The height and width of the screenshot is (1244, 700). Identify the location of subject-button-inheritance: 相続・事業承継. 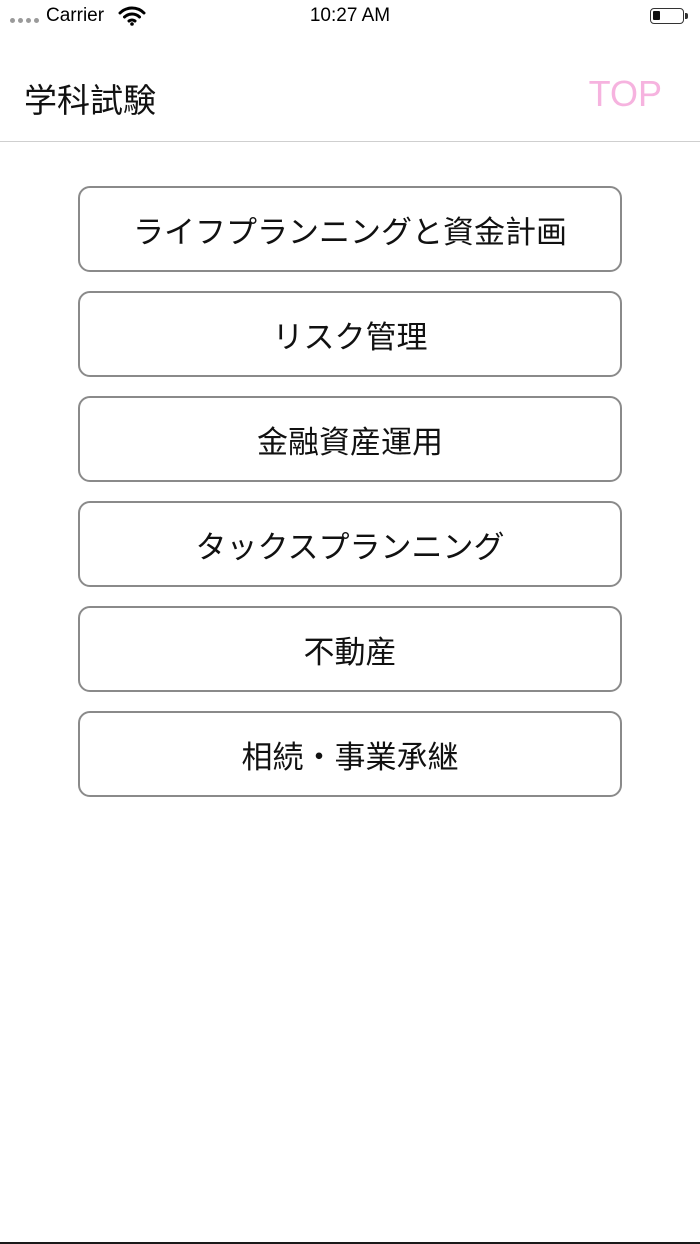
(350, 754).